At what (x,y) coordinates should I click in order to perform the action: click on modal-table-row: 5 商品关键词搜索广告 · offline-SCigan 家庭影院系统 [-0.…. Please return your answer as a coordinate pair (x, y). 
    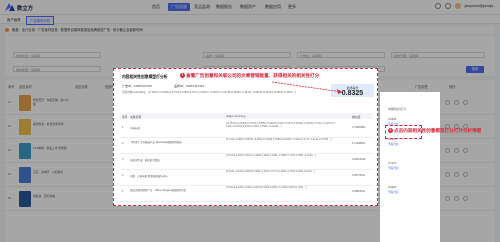
    Looking at the image, I should click on (246, 193).